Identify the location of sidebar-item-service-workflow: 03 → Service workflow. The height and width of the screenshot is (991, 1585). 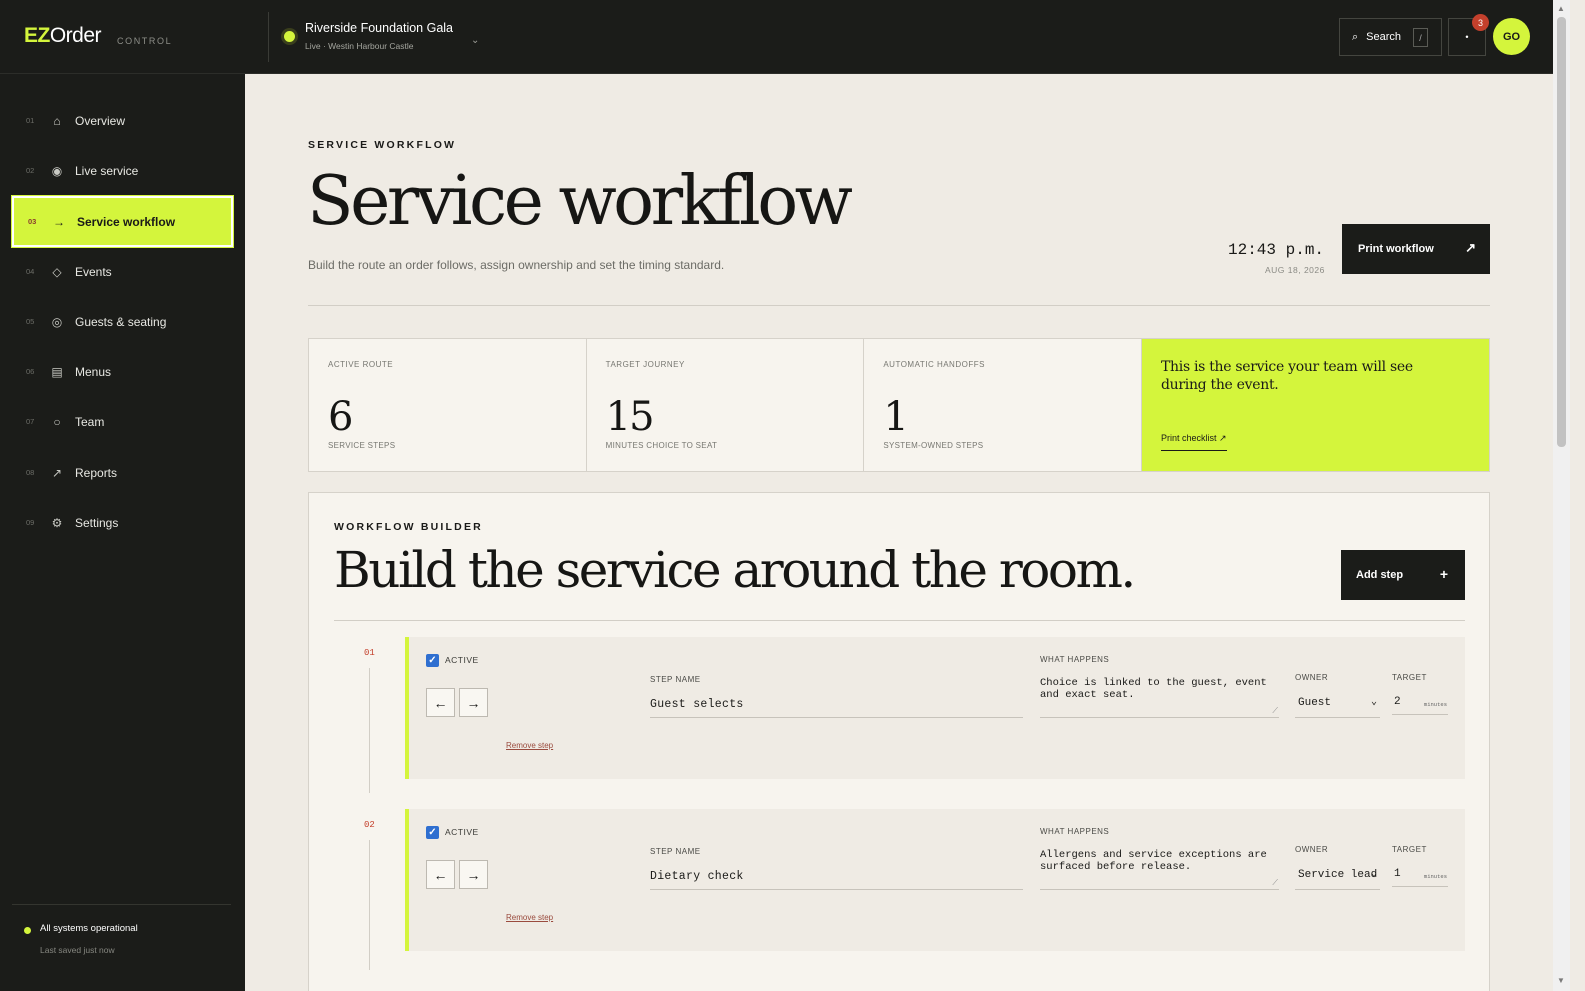
(122, 221).